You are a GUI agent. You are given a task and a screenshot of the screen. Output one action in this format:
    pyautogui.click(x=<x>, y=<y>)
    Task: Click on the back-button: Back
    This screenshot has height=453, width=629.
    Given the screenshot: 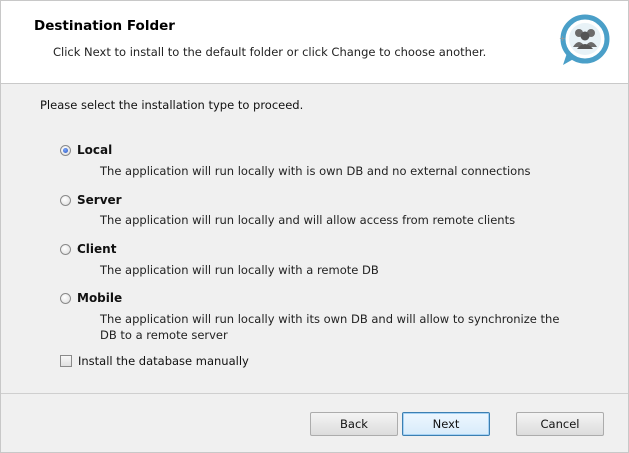 What is the action you would take?
    pyautogui.click(x=354, y=424)
    